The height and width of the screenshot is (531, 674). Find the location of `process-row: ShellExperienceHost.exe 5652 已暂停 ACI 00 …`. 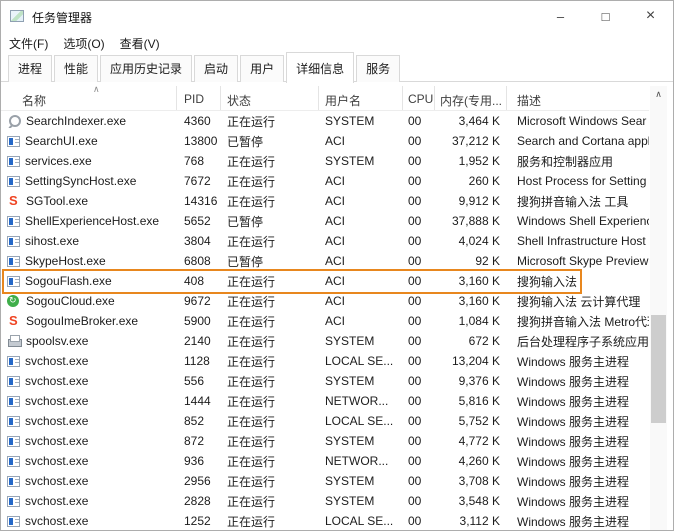

process-row: ShellExperienceHost.exe 5652 已暂停 ACI 00 … is located at coordinates (325, 221).